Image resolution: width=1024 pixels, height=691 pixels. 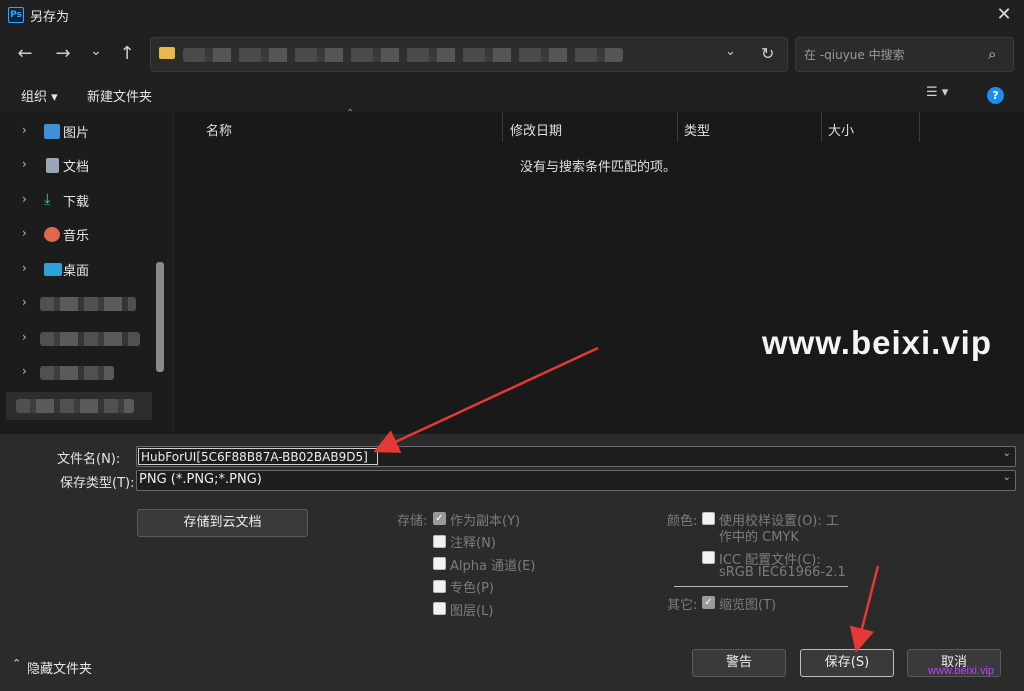 What do you see at coordinates (472, 588) in the screenshot?
I see `spot-colors-label: 专色(P)` at bounding box center [472, 588].